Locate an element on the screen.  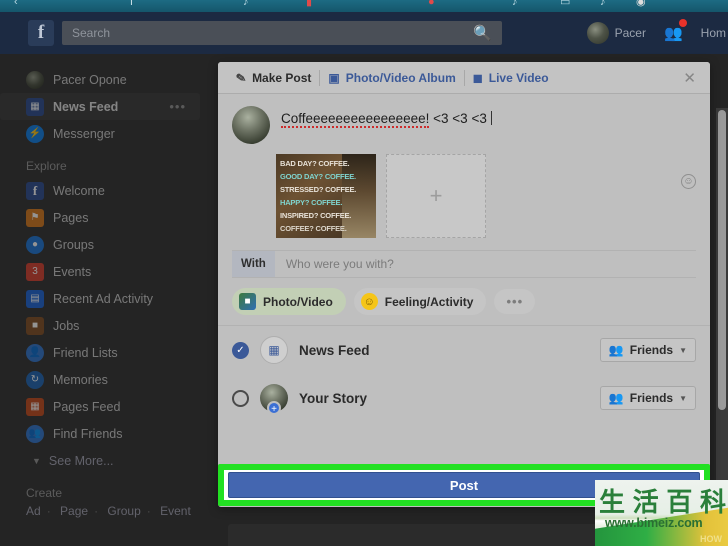
sidebar-item-label: News Feed is located at coordinates (86, 106).